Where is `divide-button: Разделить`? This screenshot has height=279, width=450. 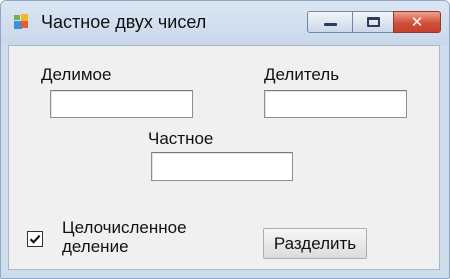 divide-button: Разделить is located at coordinates (315, 243).